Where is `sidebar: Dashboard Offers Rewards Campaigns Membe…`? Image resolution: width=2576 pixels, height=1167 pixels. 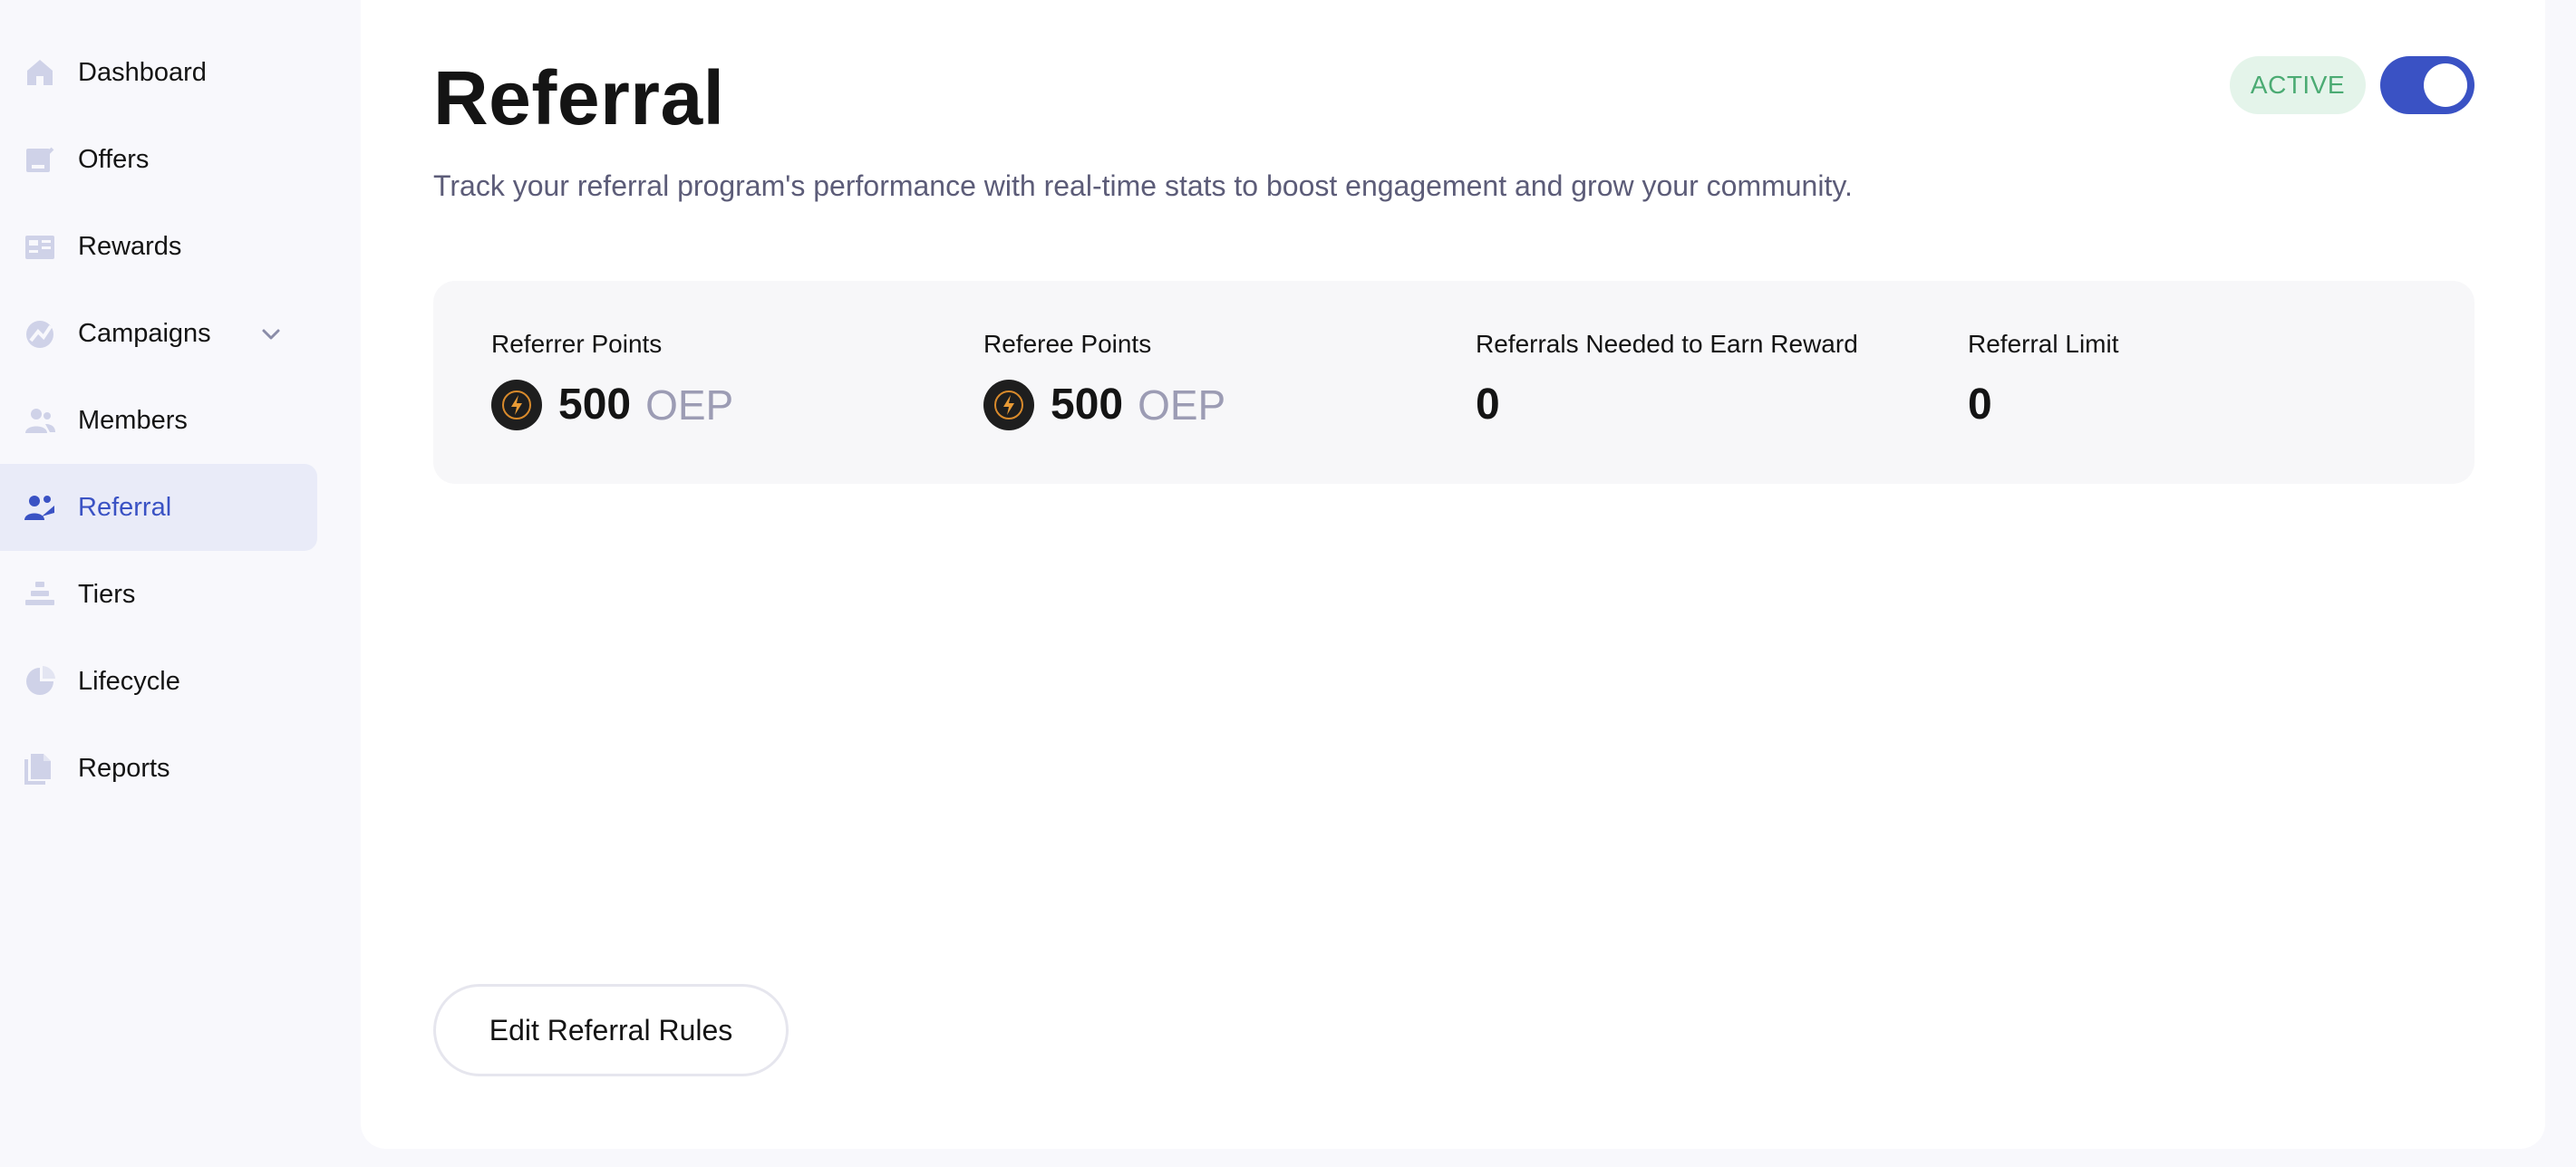
sidebar: Dashboard Offers Rewards Campaigns Membe… is located at coordinates (180, 583).